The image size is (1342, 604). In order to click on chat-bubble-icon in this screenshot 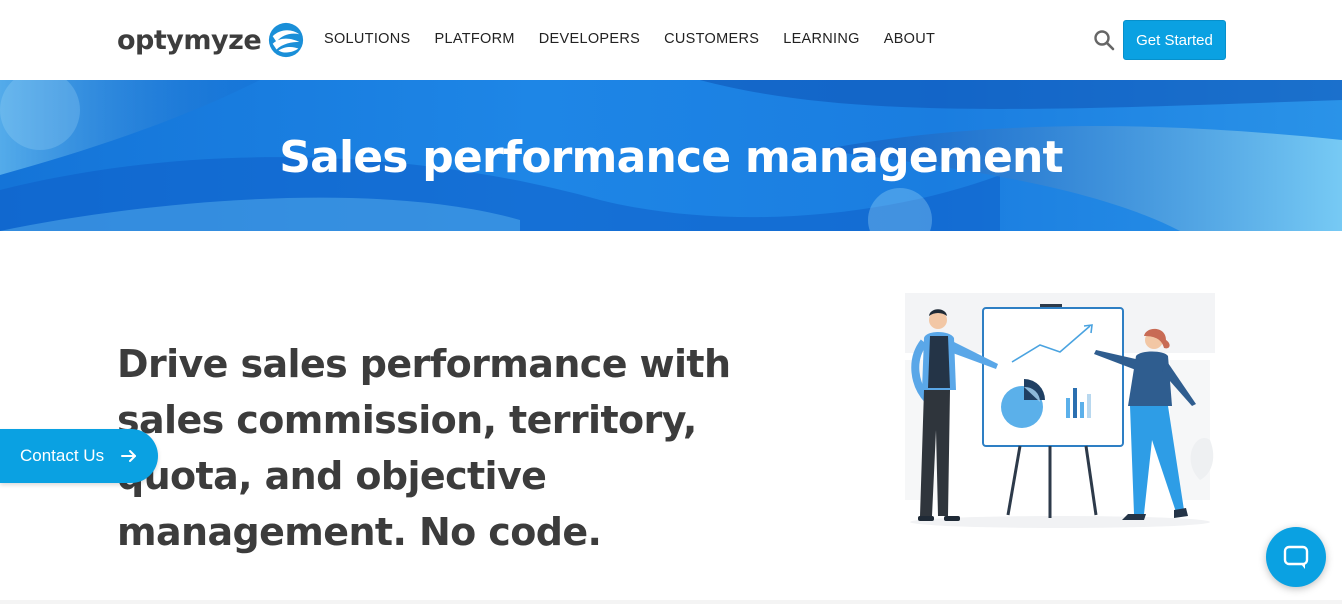, I will do `click(1296, 557)`.